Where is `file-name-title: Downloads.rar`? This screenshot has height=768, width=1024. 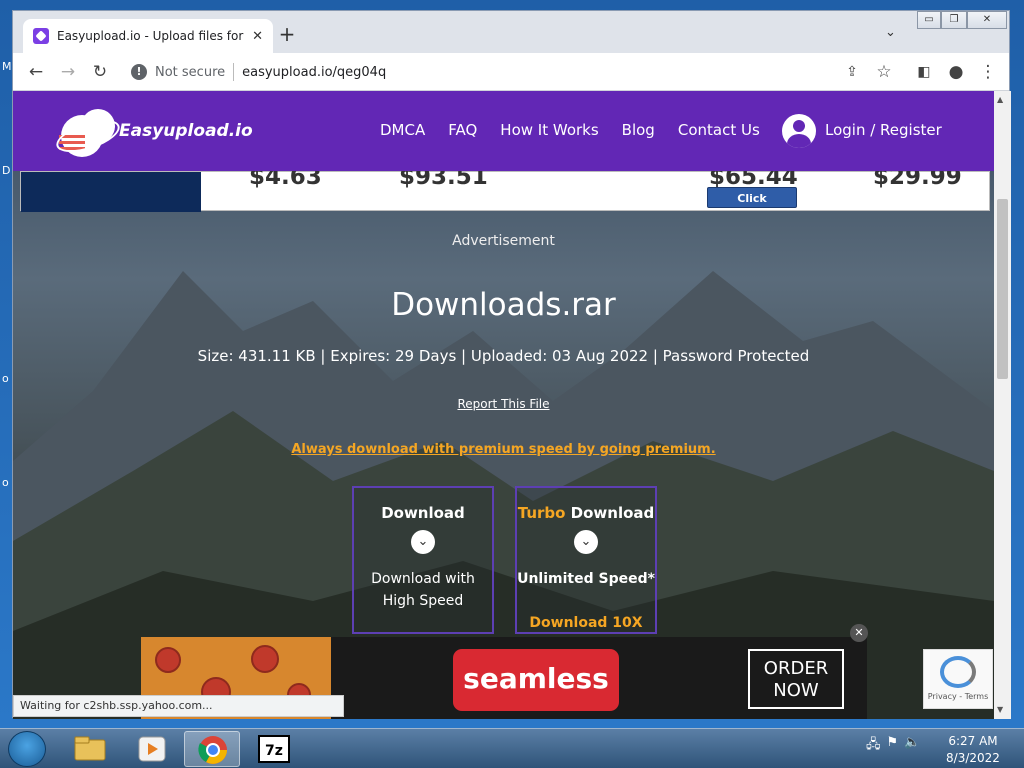
file-name-title: Downloads.rar is located at coordinates (503, 305).